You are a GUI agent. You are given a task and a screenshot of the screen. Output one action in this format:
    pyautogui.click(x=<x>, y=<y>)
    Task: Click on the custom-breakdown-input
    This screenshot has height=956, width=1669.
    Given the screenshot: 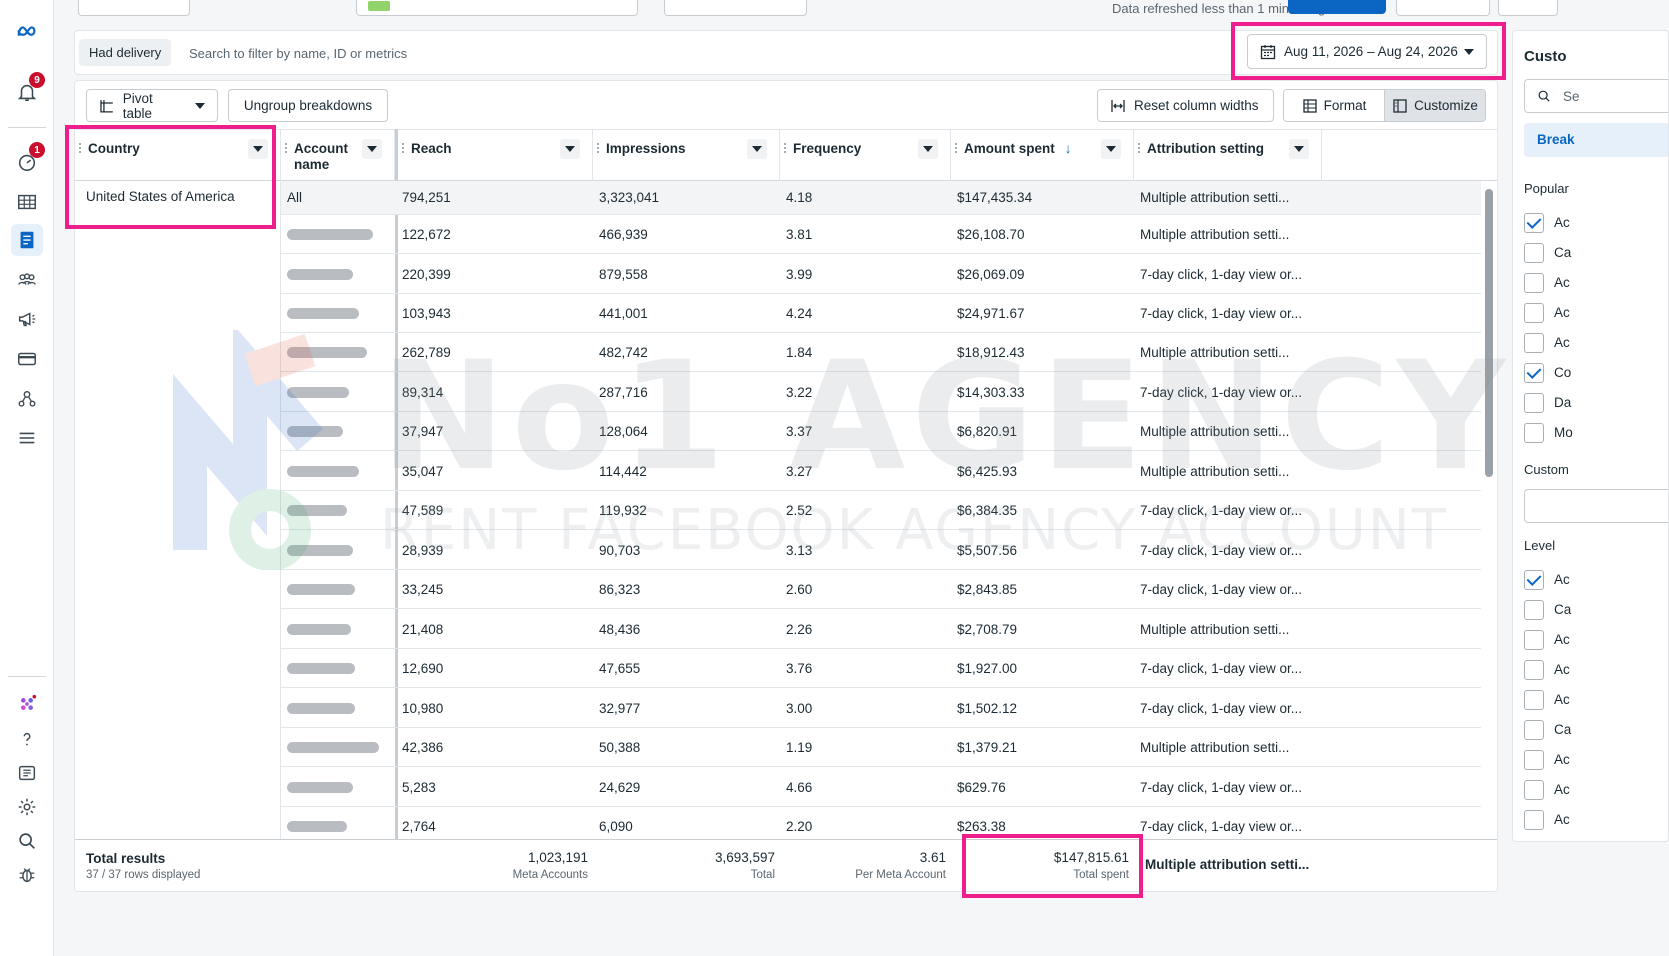 What is the action you would take?
    pyautogui.click(x=1596, y=506)
    